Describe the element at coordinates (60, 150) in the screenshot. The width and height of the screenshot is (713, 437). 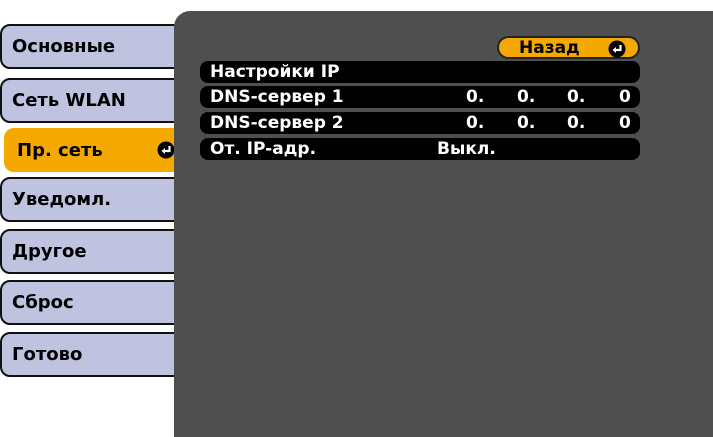
I see `tab-label: Пр. сеть` at that location.